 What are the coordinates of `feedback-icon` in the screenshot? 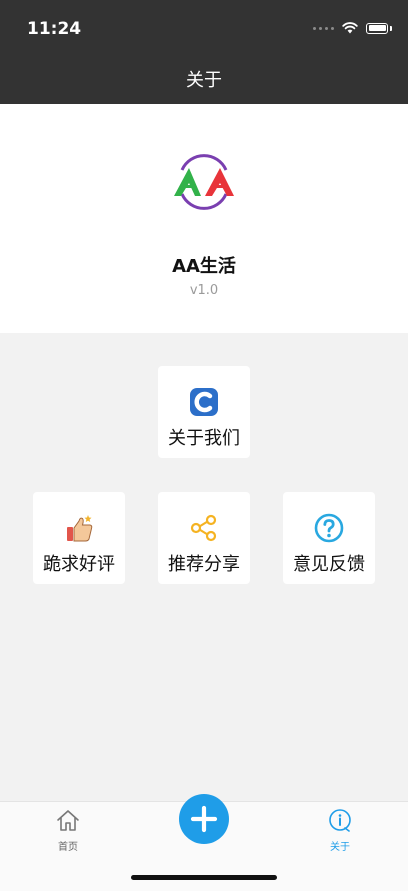 It's located at (329, 528).